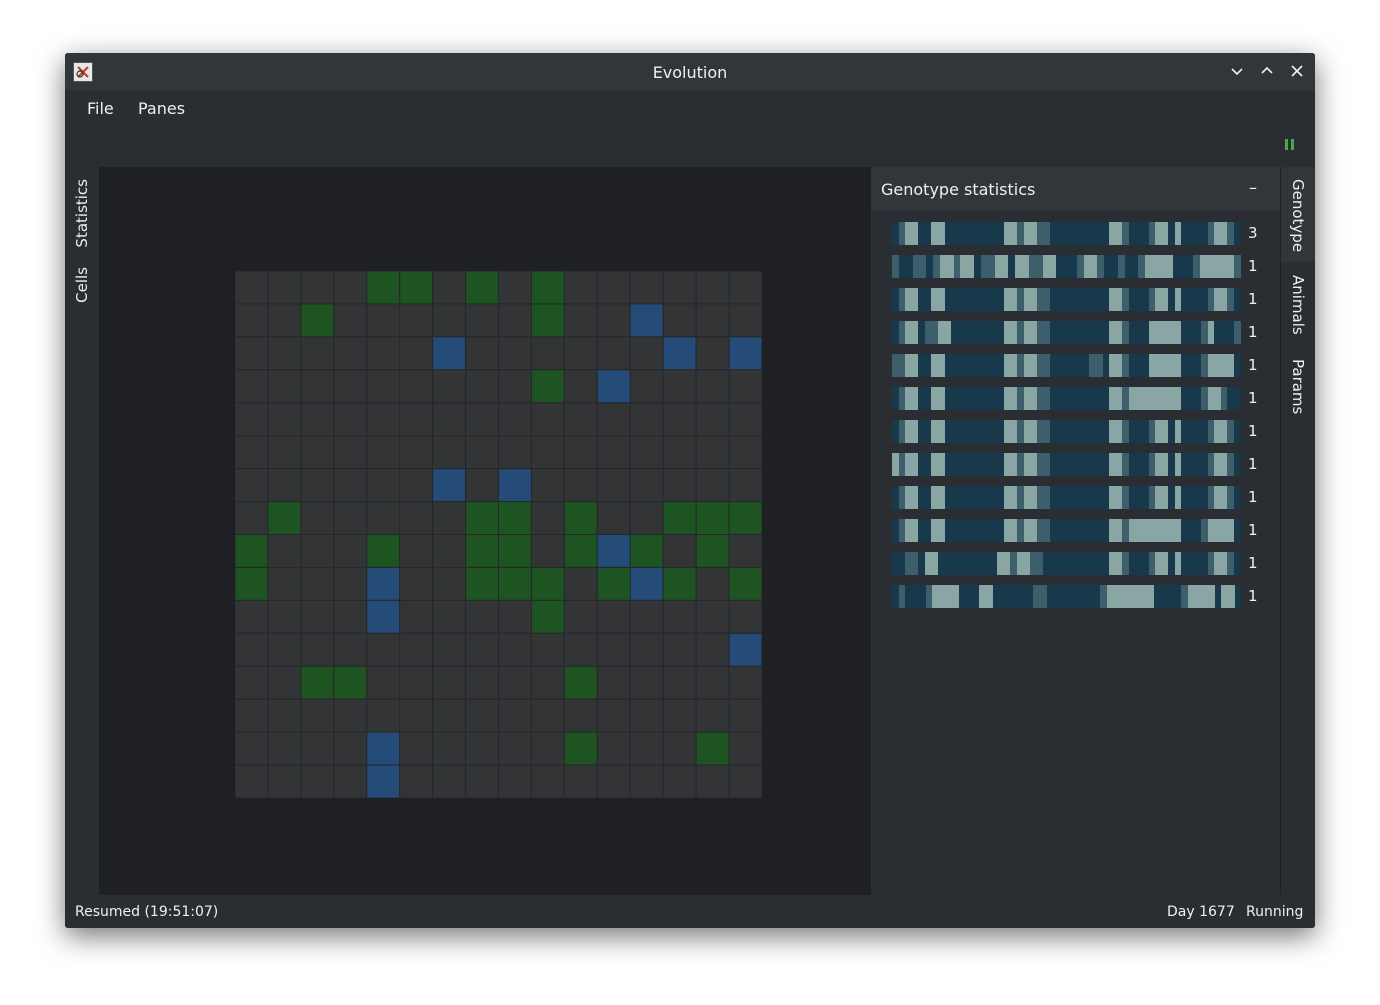 The image size is (1380, 1005). What do you see at coordinates (82, 285) in the screenshot?
I see `tab-cells: Cells` at bounding box center [82, 285].